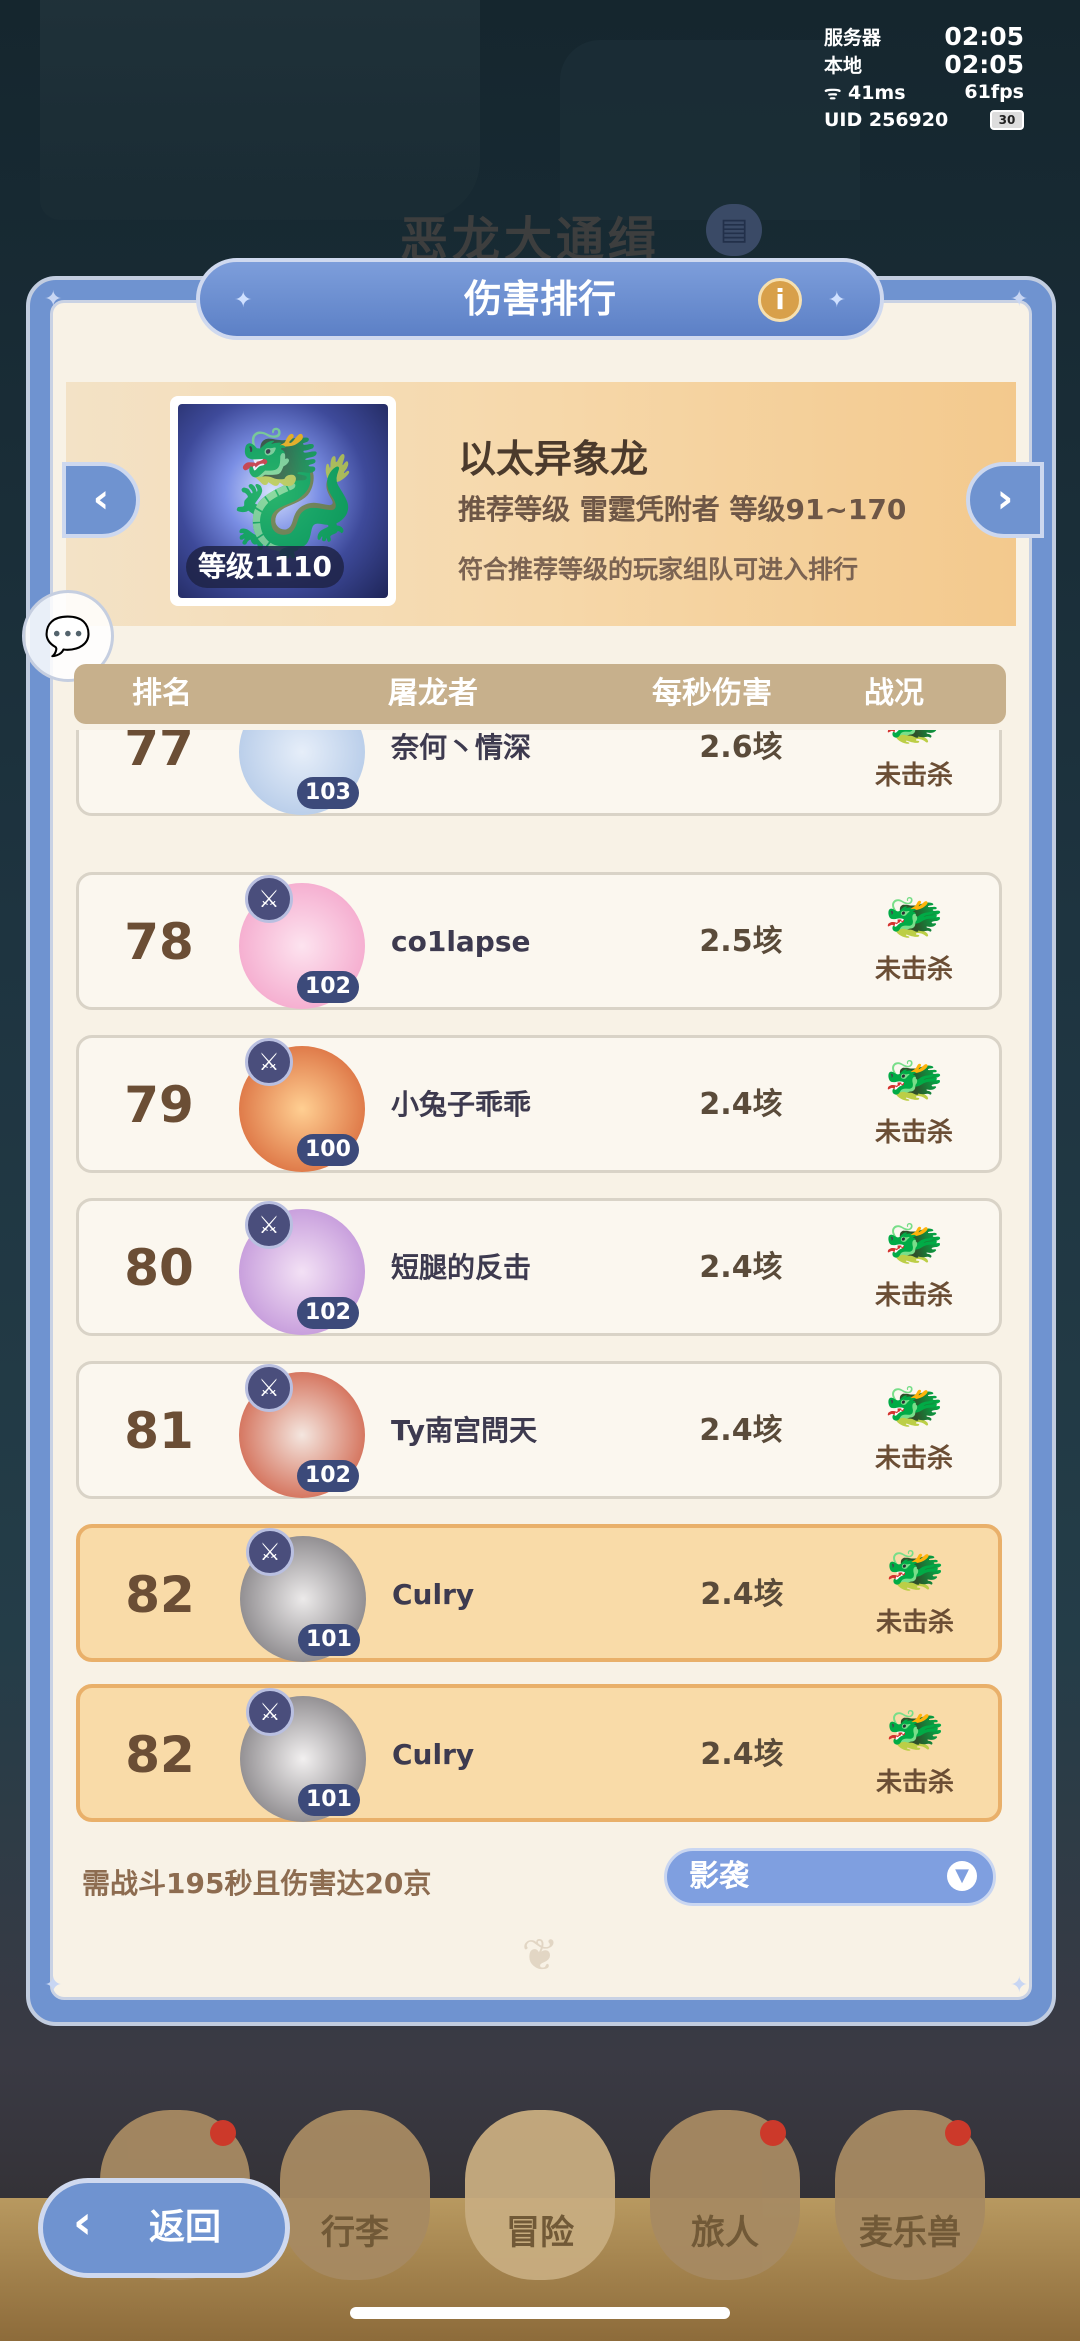  What do you see at coordinates (719, 1876) in the screenshot?
I see `dropdown-value: 影袭` at bounding box center [719, 1876].